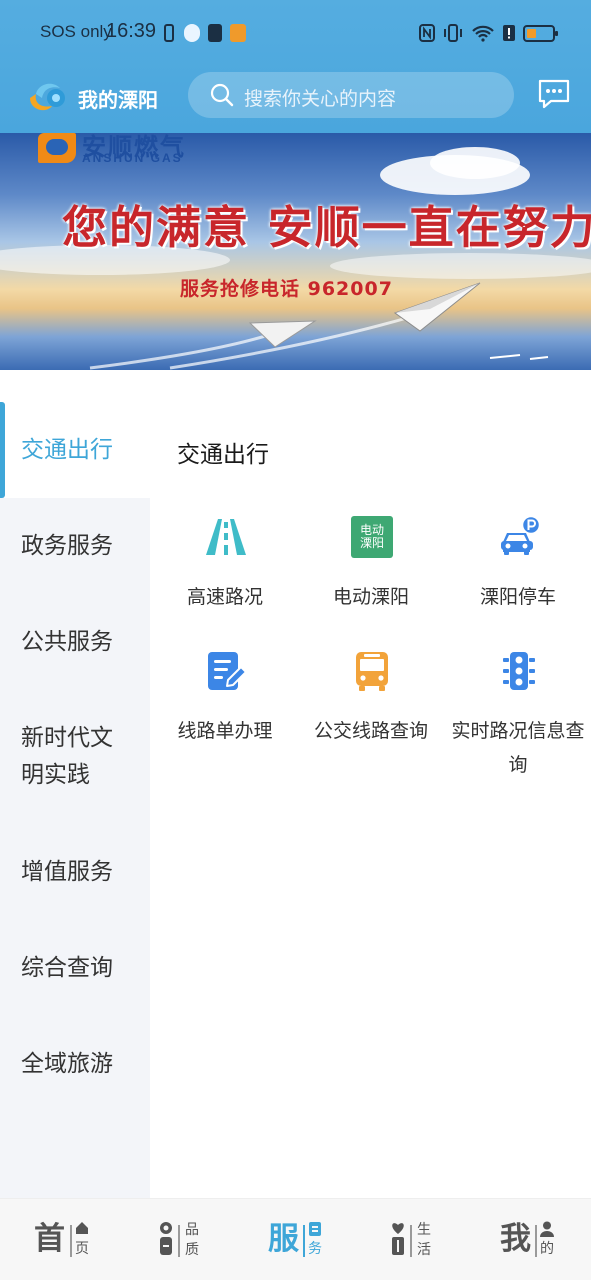  Describe the element at coordinates (183, 1241) in the screenshot. I see `tab-quality: 品质` at that location.